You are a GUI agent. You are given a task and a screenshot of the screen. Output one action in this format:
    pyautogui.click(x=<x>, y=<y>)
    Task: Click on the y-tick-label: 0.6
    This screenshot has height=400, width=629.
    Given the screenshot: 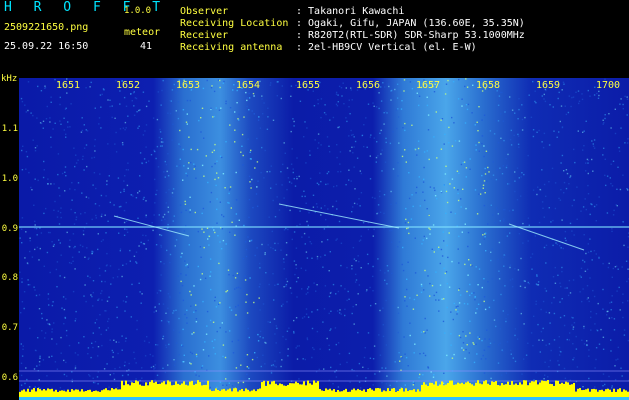 What is the action you would take?
    pyautogui.click(x=9, y=378)
    